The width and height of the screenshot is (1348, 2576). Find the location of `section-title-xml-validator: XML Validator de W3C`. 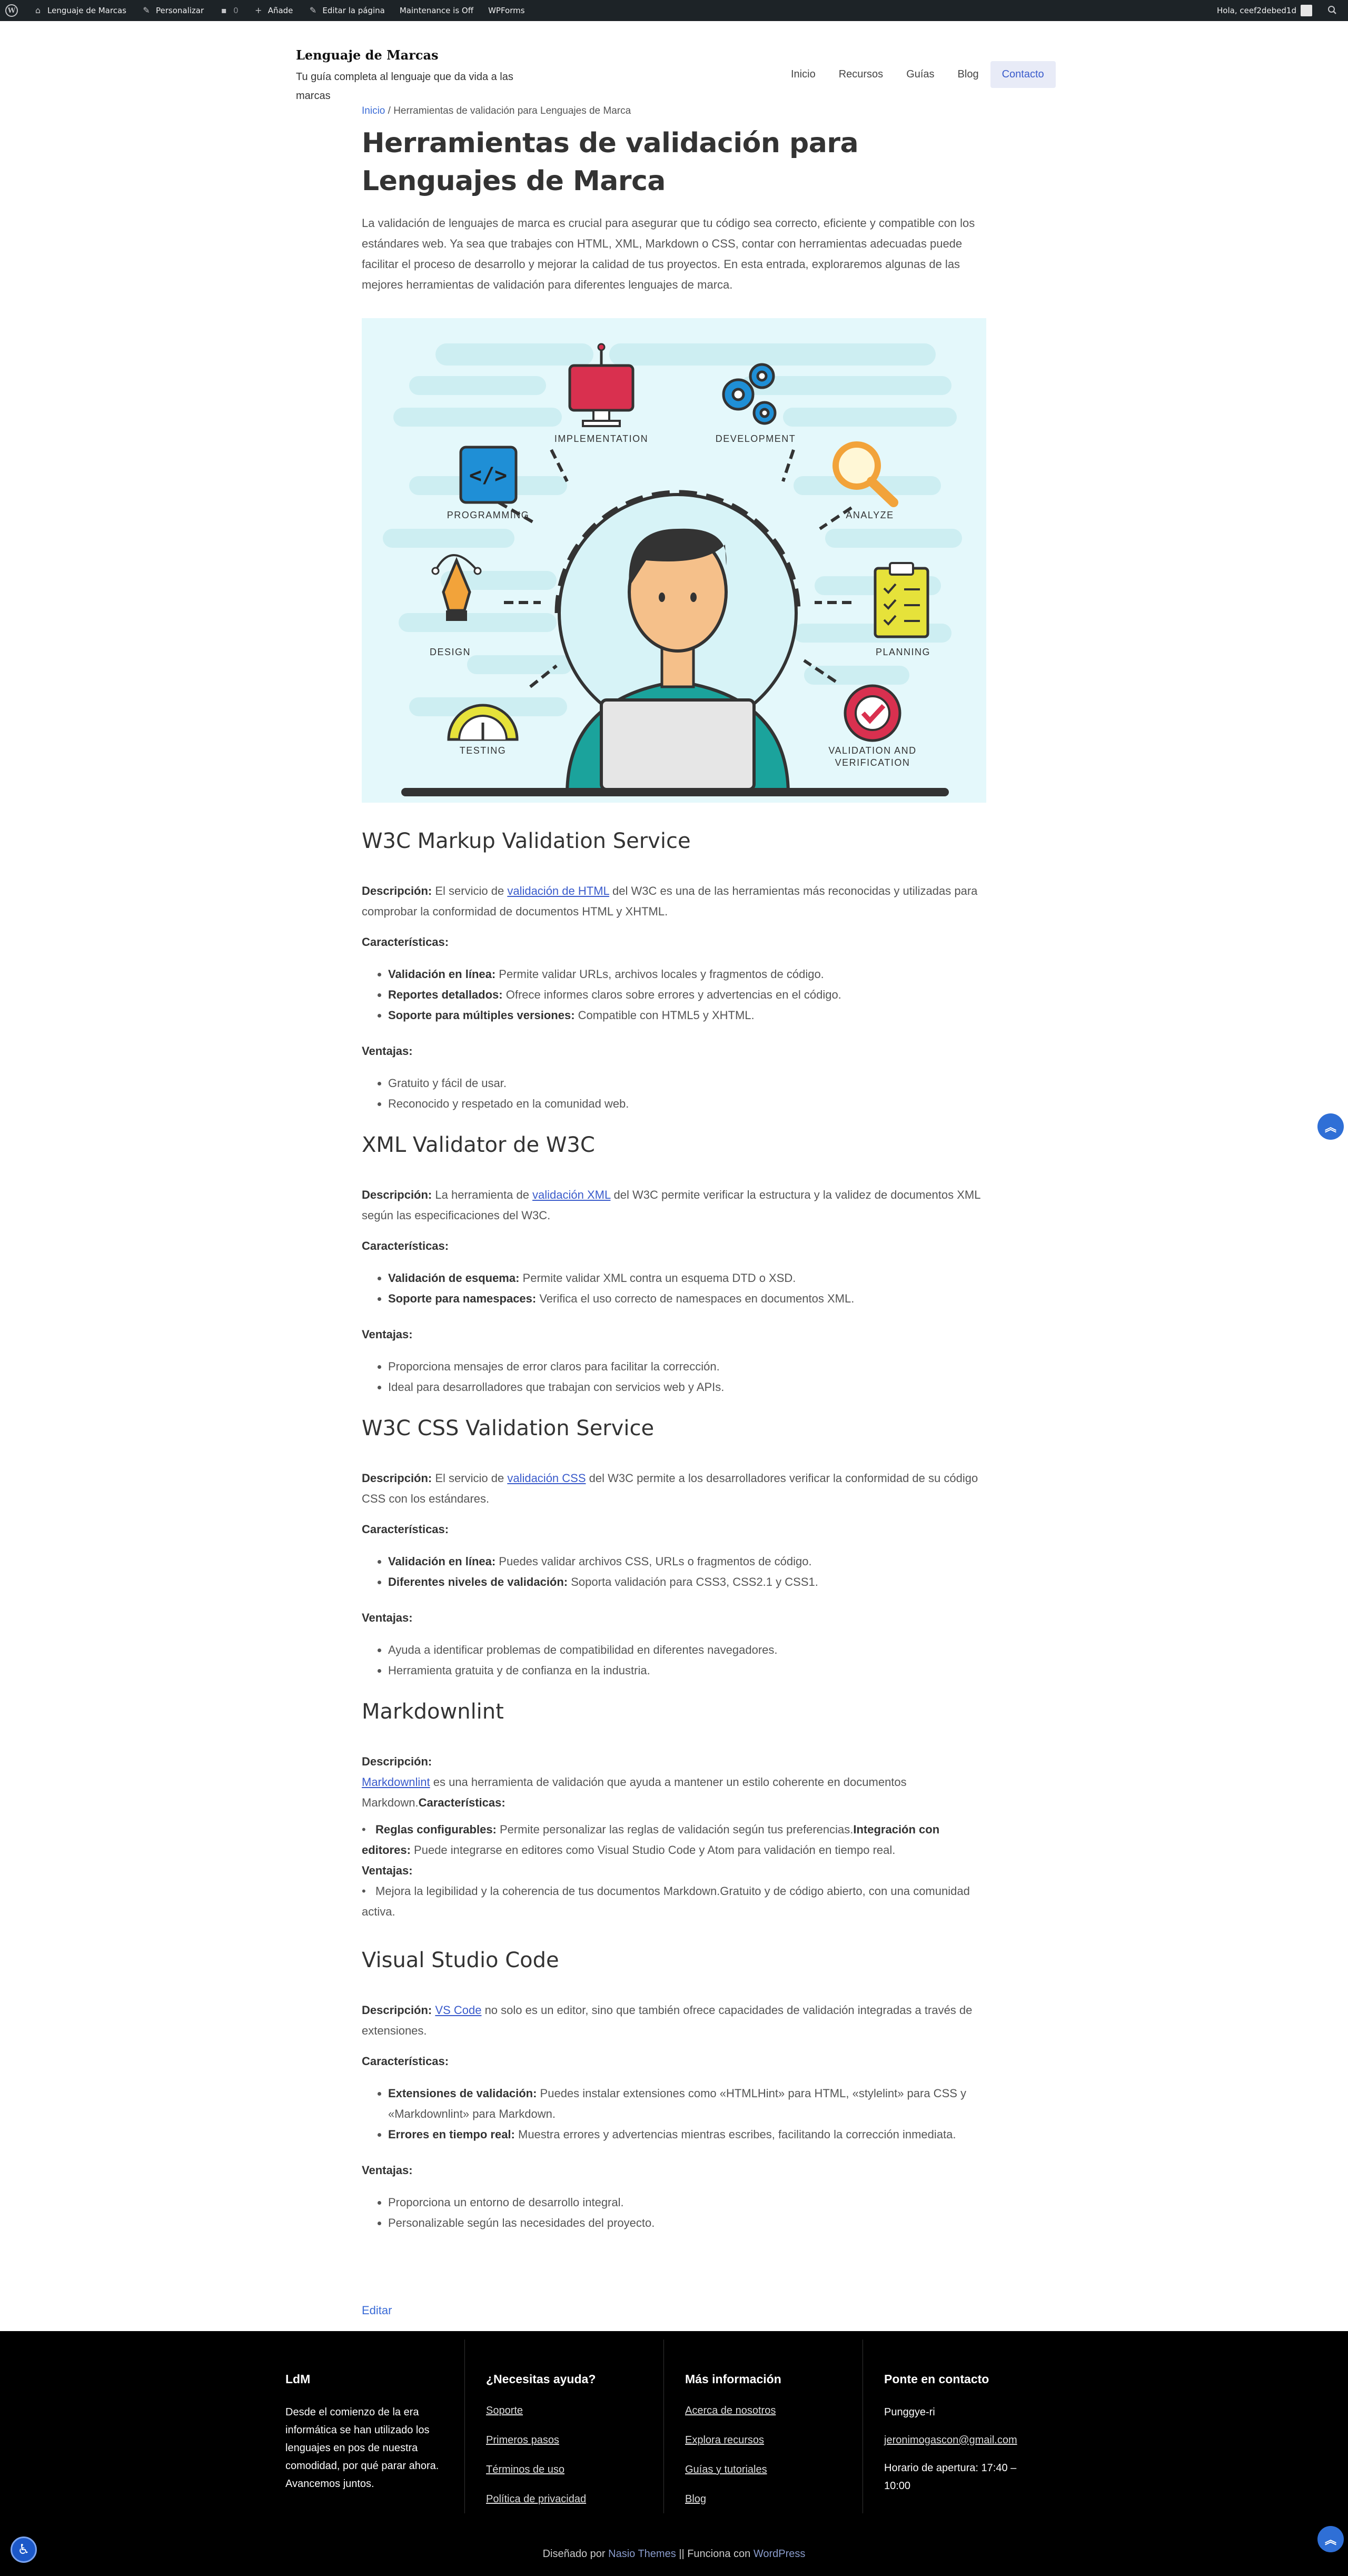

section-title-xml-validator: XML Validator de W3C is located at coordinates (479, 1145).